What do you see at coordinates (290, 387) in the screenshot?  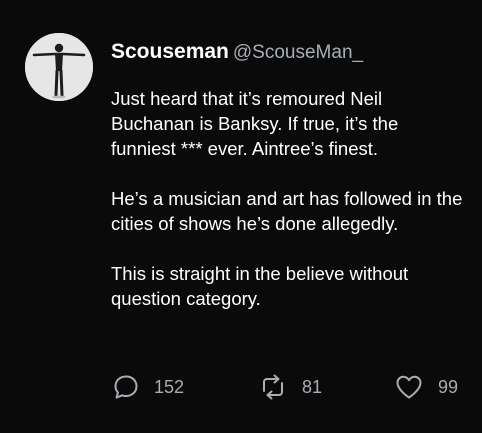 I see `retweet-button: 81` at bounding box center [290, 387].